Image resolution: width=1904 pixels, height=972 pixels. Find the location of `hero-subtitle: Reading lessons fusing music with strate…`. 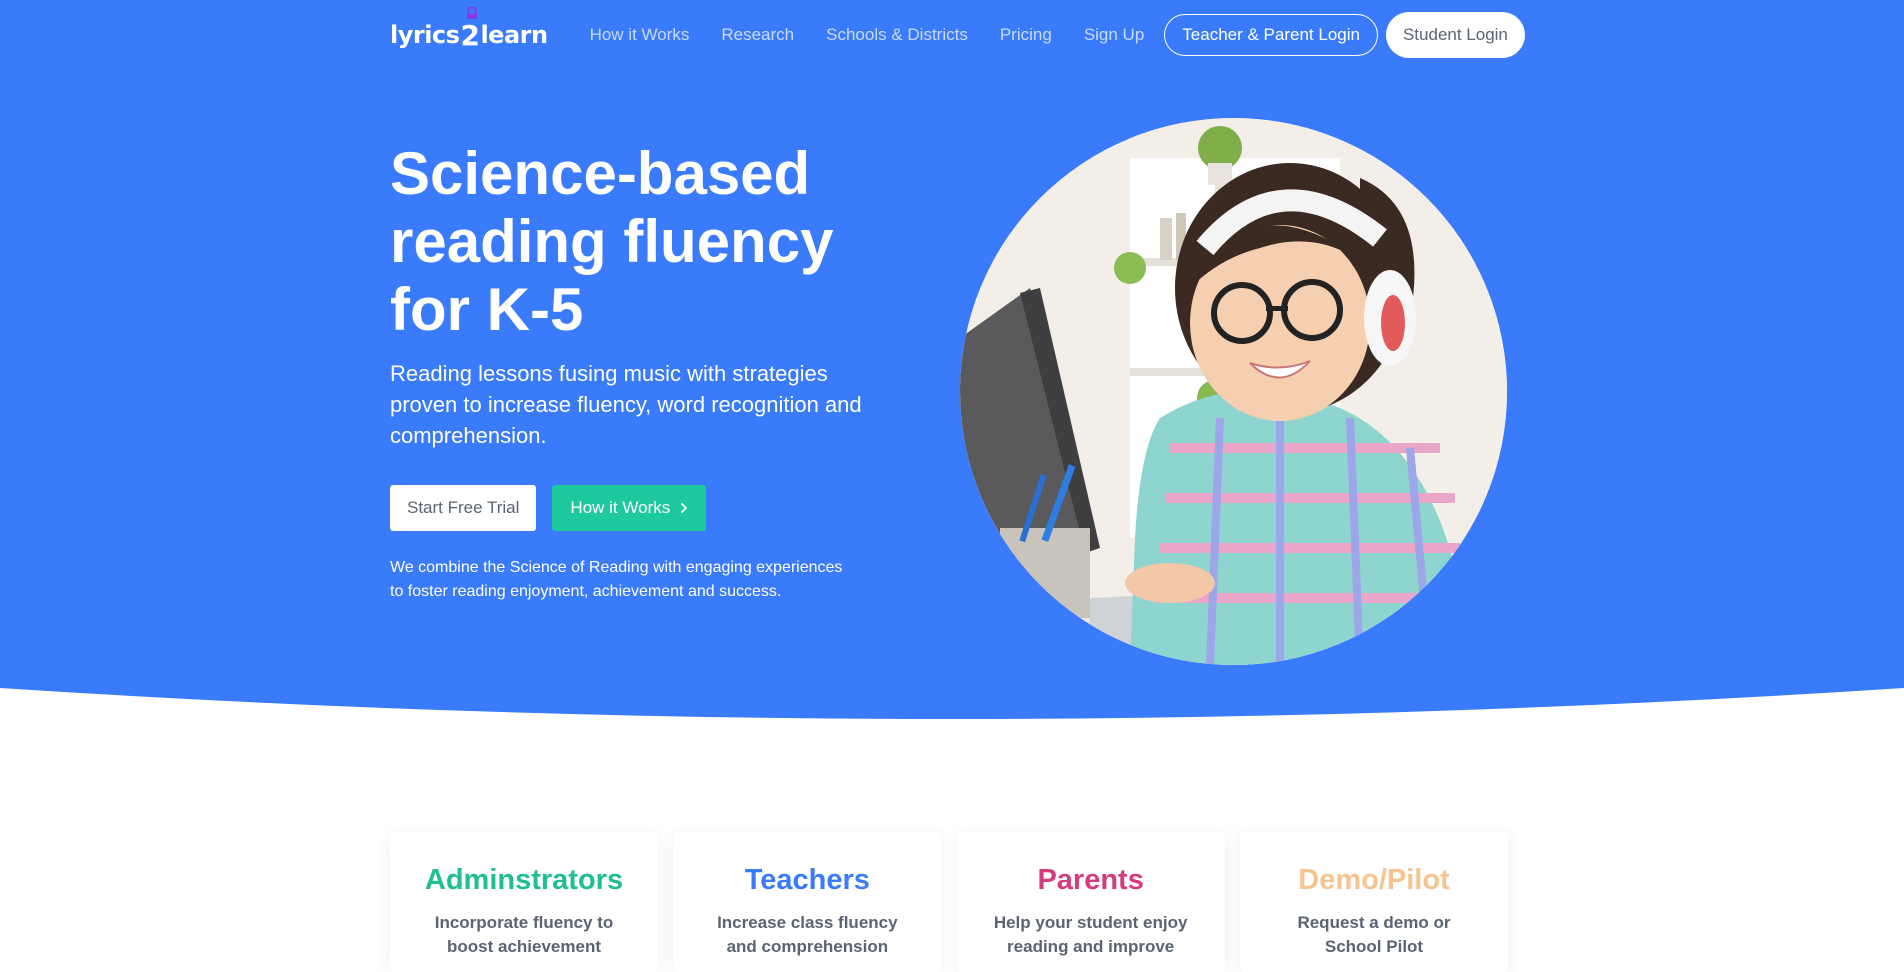

hero-subtitle: Reading lessons fusing music with strate… is located at coordinates (626, 404).